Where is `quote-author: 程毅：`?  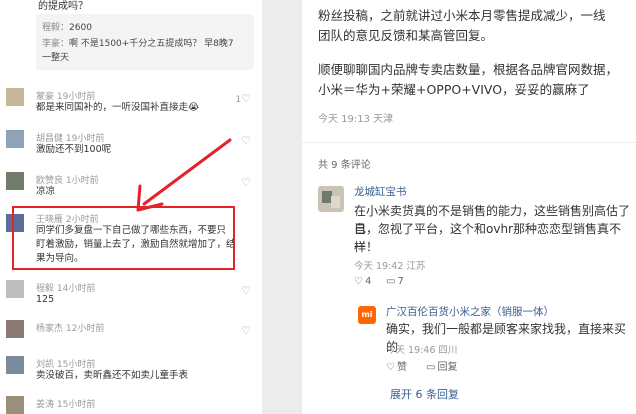
quote-author: 程毅： is located at coordinates (56, 28).